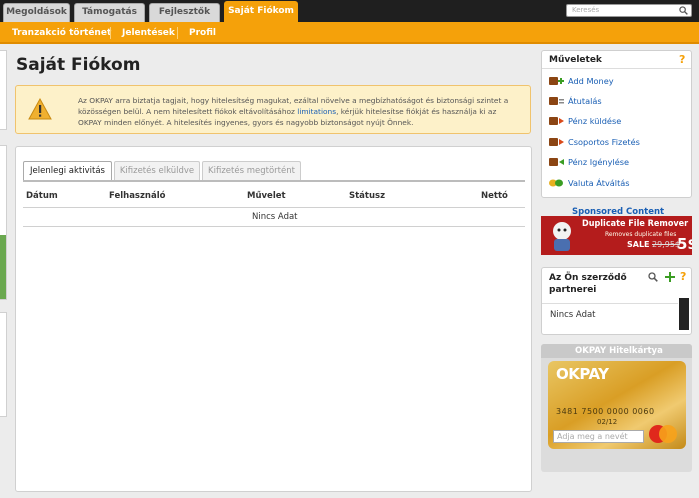 This screenshot has height=498, width=699. Describe the element at coordinates (683, 10) in the screenshot. I see `search-icon` at that location.